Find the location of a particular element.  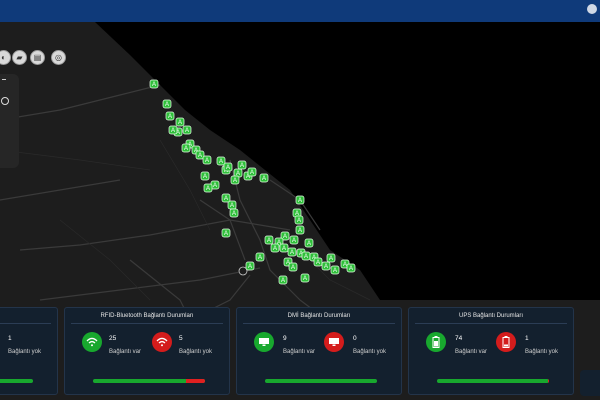

map-marker-41: A is located at coordinates (318, 262).